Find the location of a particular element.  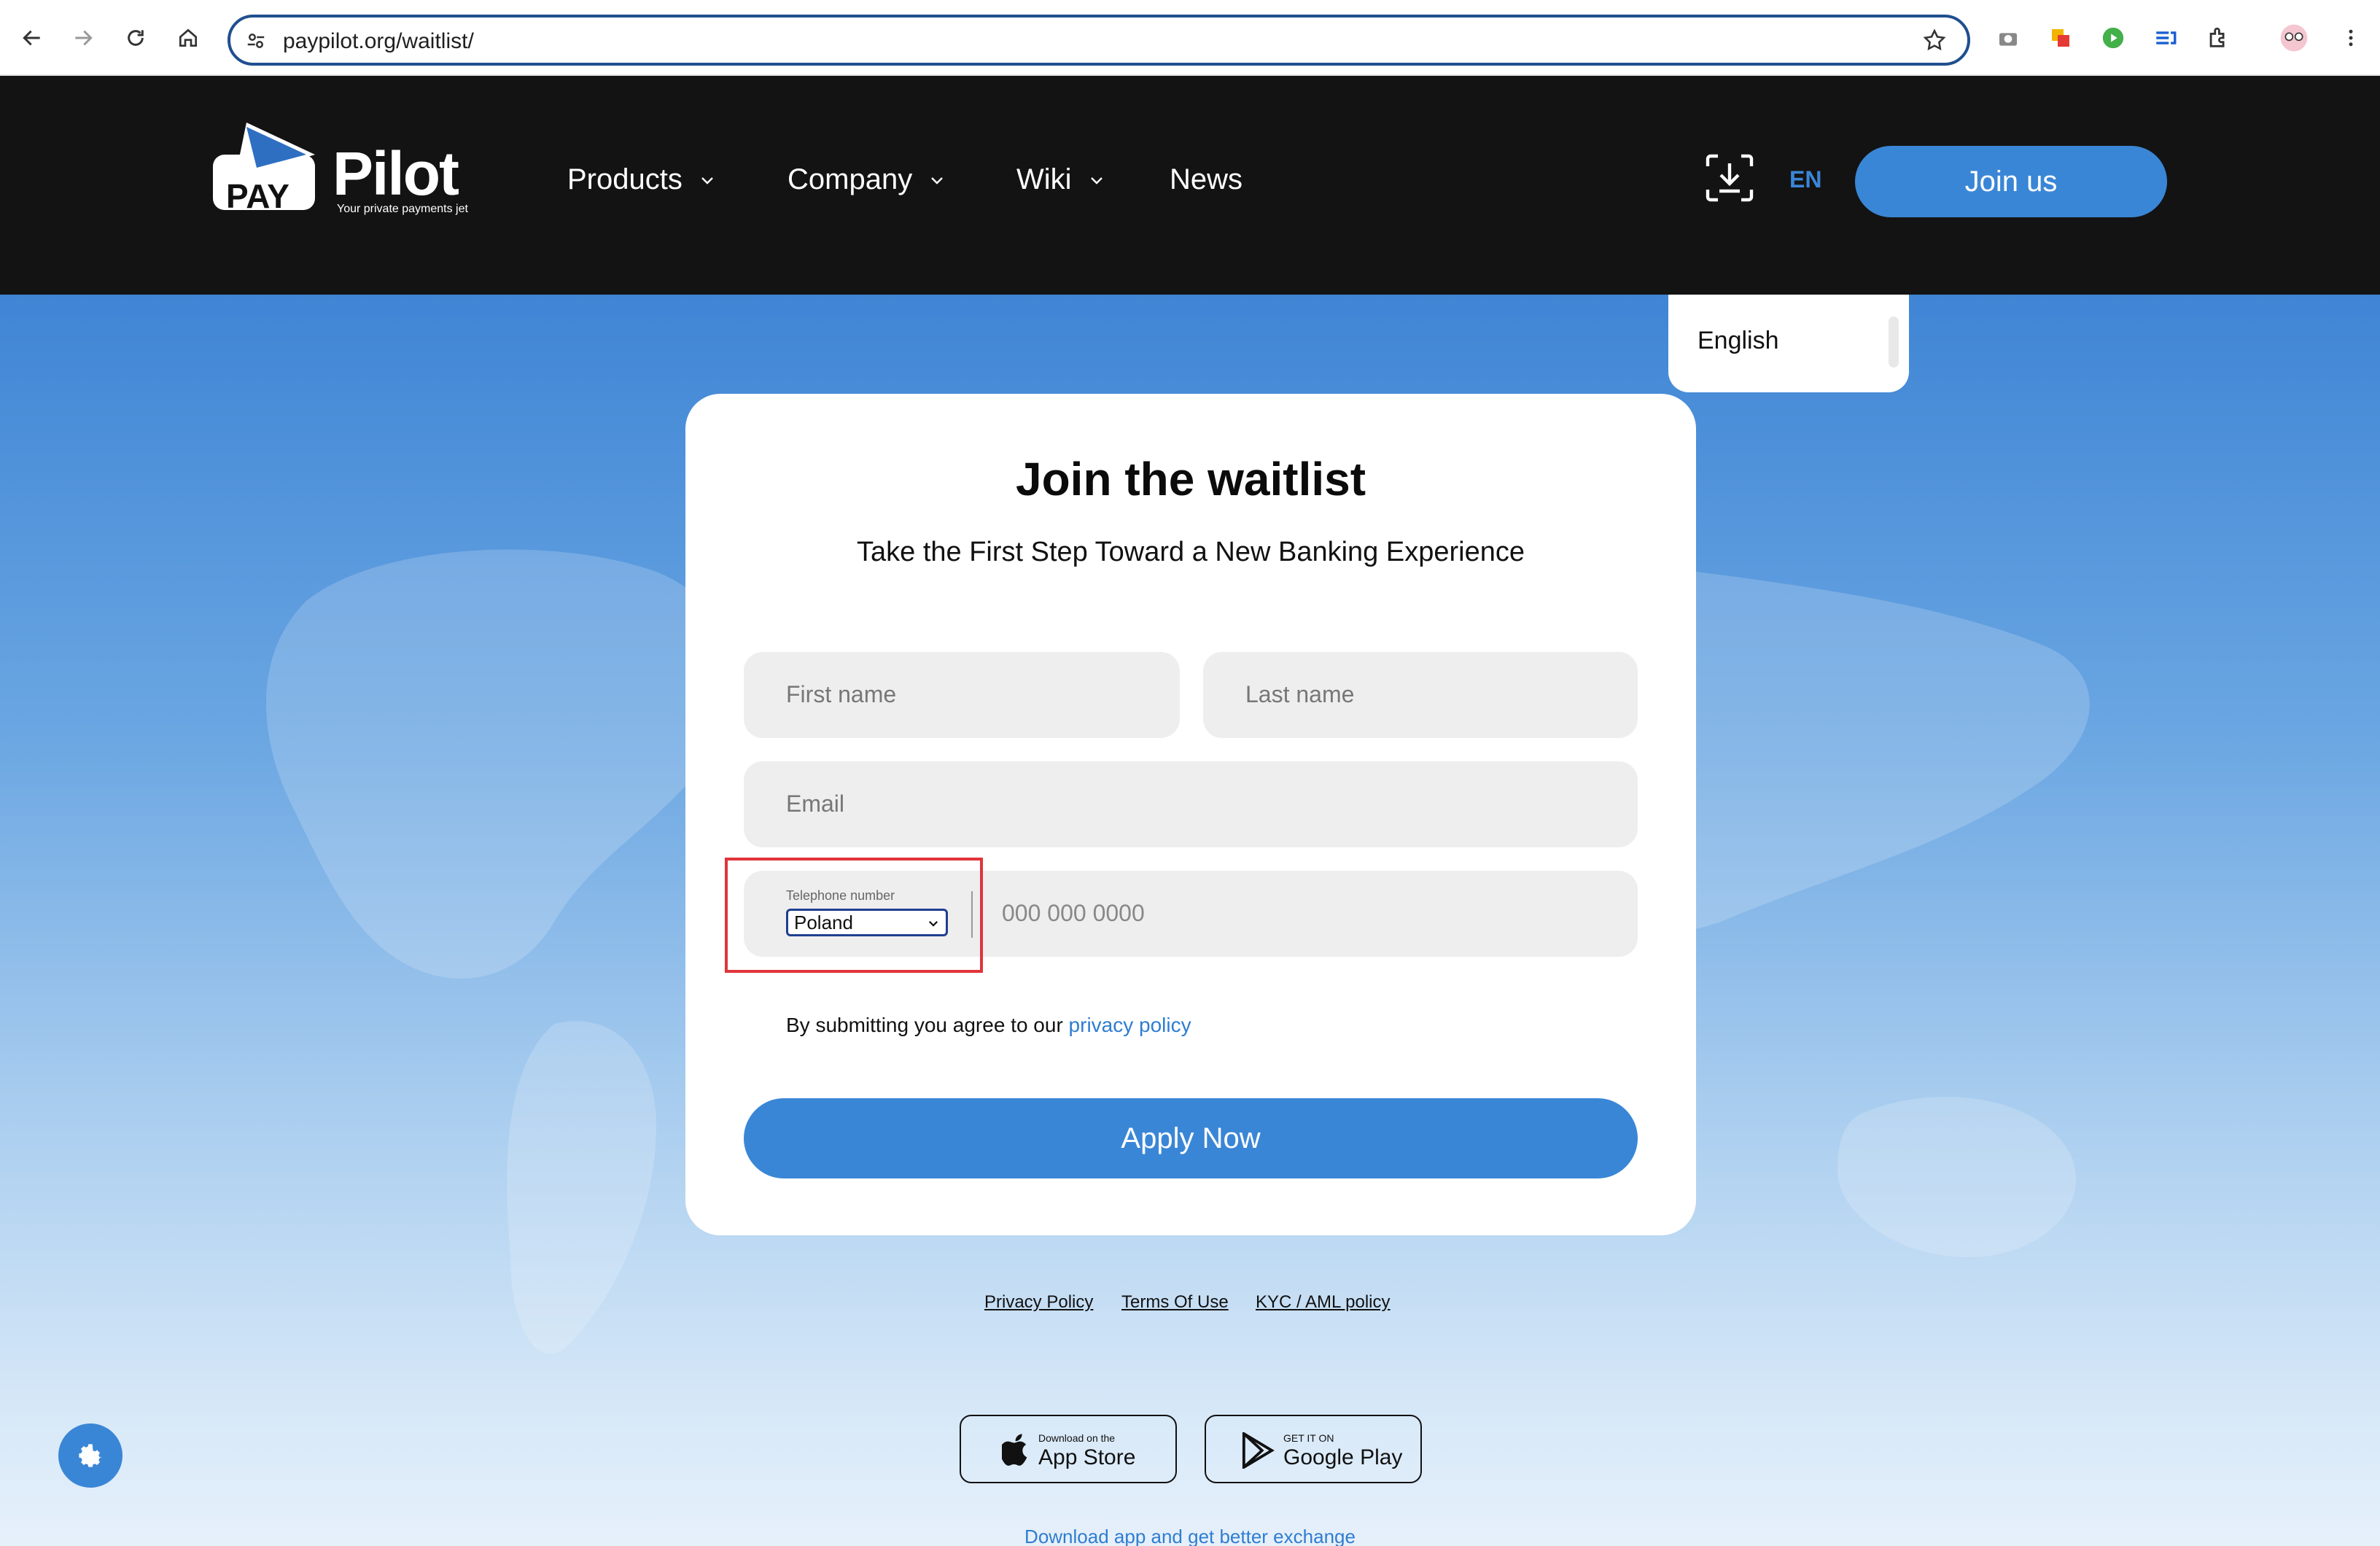

reload-icon is located at coordinates (136, 38).